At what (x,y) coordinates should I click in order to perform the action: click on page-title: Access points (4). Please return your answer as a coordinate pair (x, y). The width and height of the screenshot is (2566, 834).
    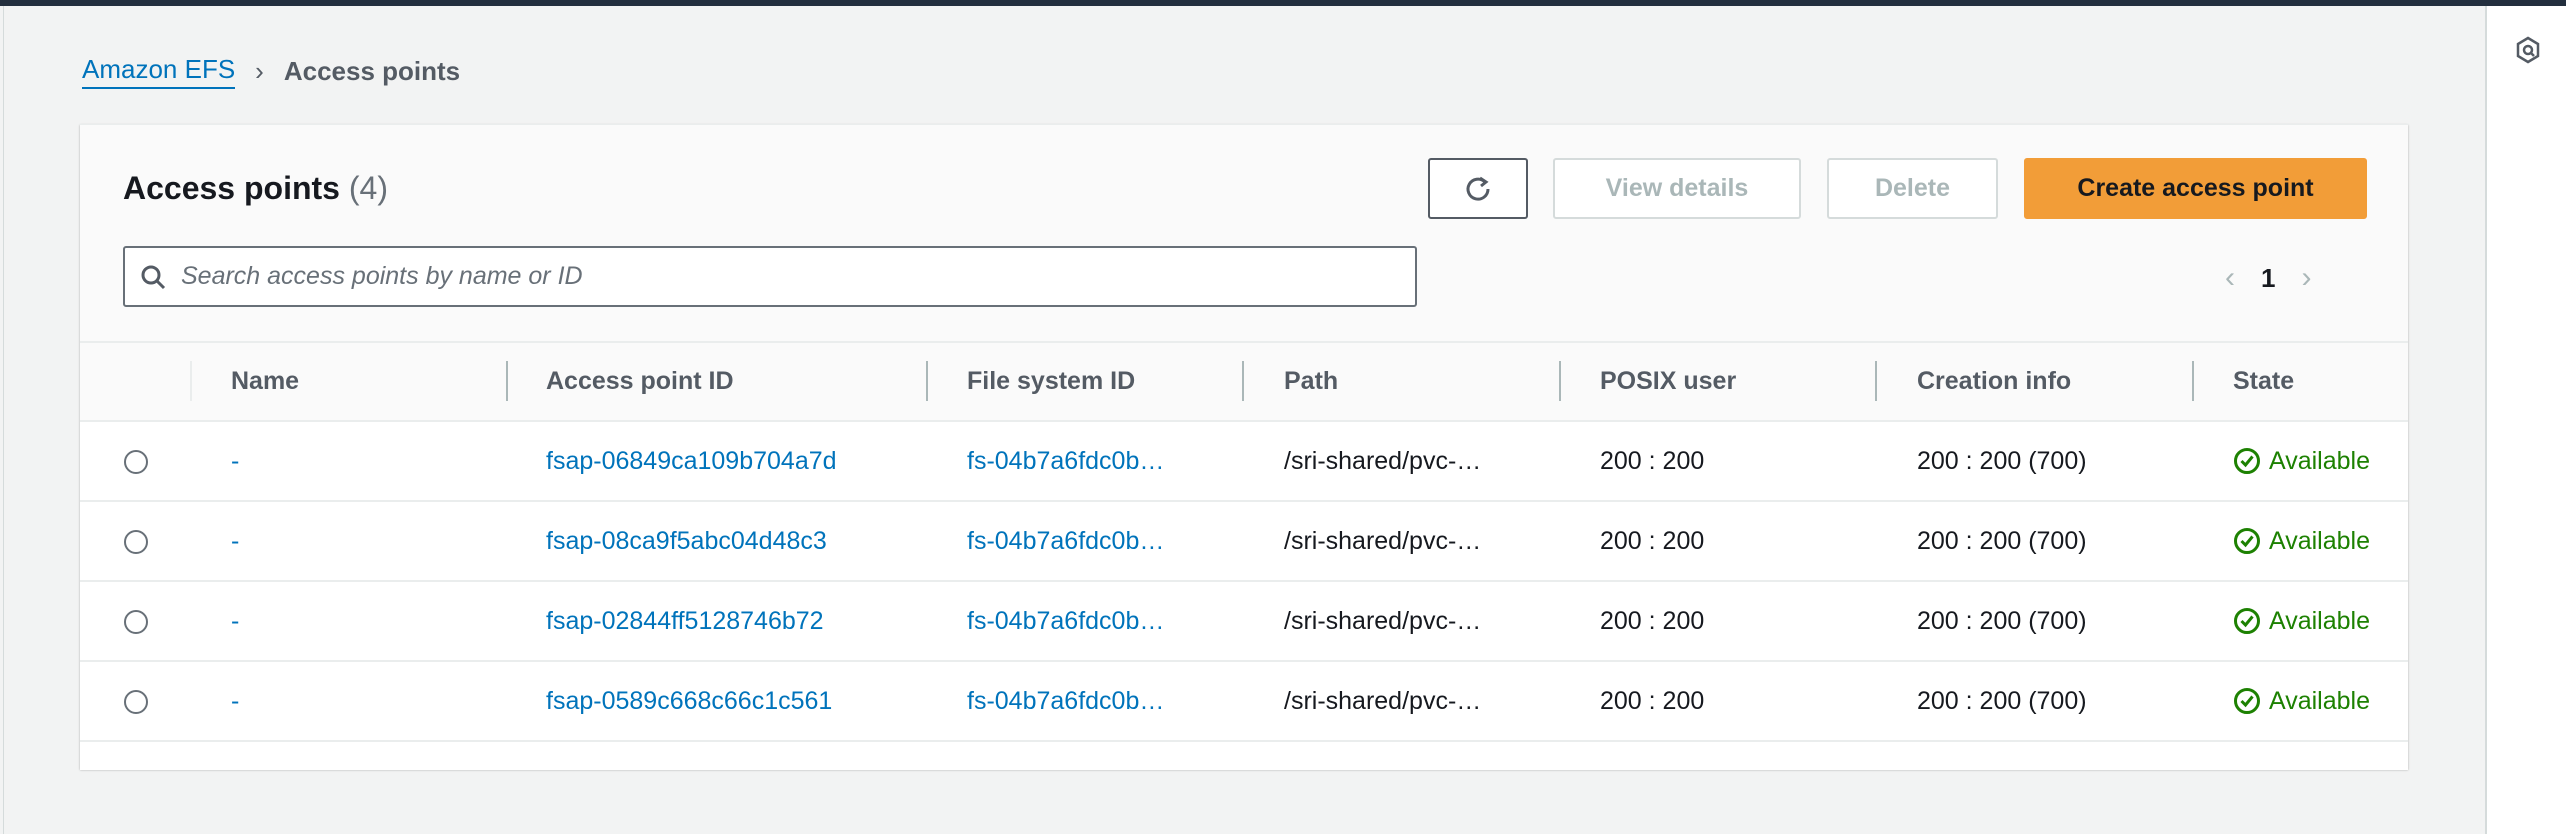
    Looking at the image, I should click on (255, 188).